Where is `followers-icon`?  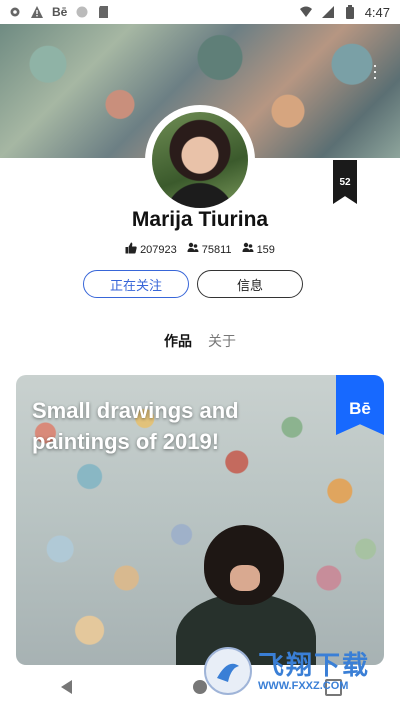 followers-icon is located at coordinates (193, 249).